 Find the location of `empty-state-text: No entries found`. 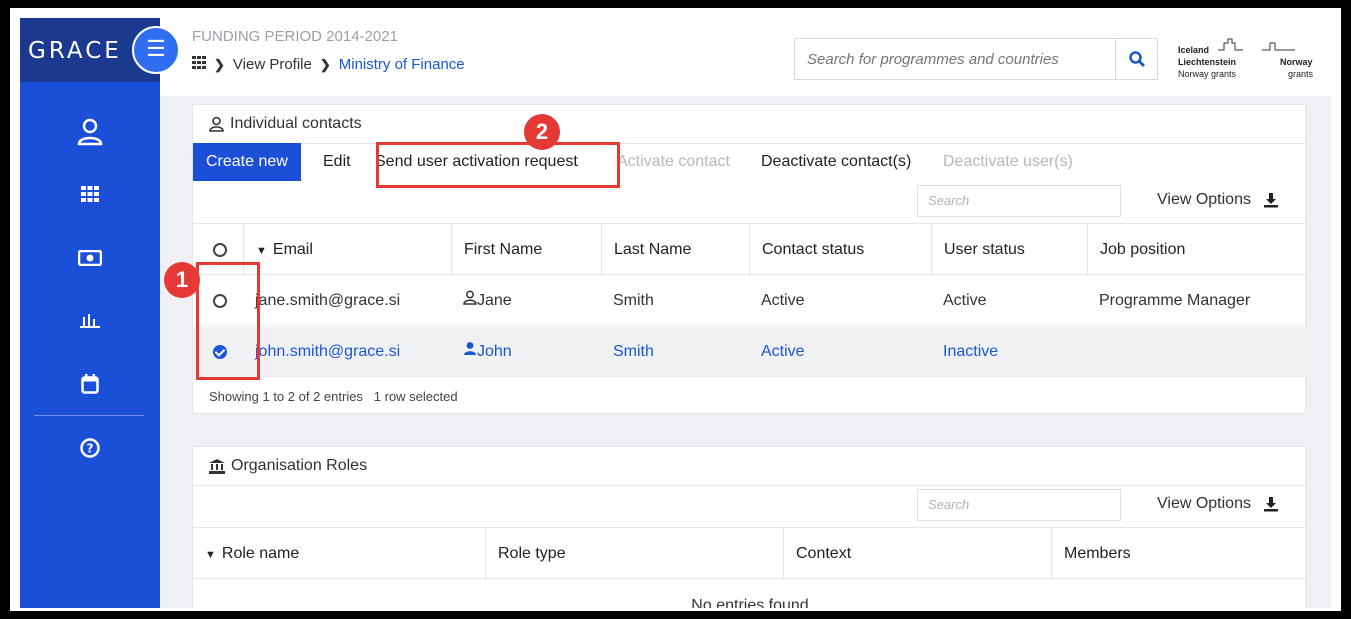

empty-state-text: No entries found is located at coordinates (750, 602).